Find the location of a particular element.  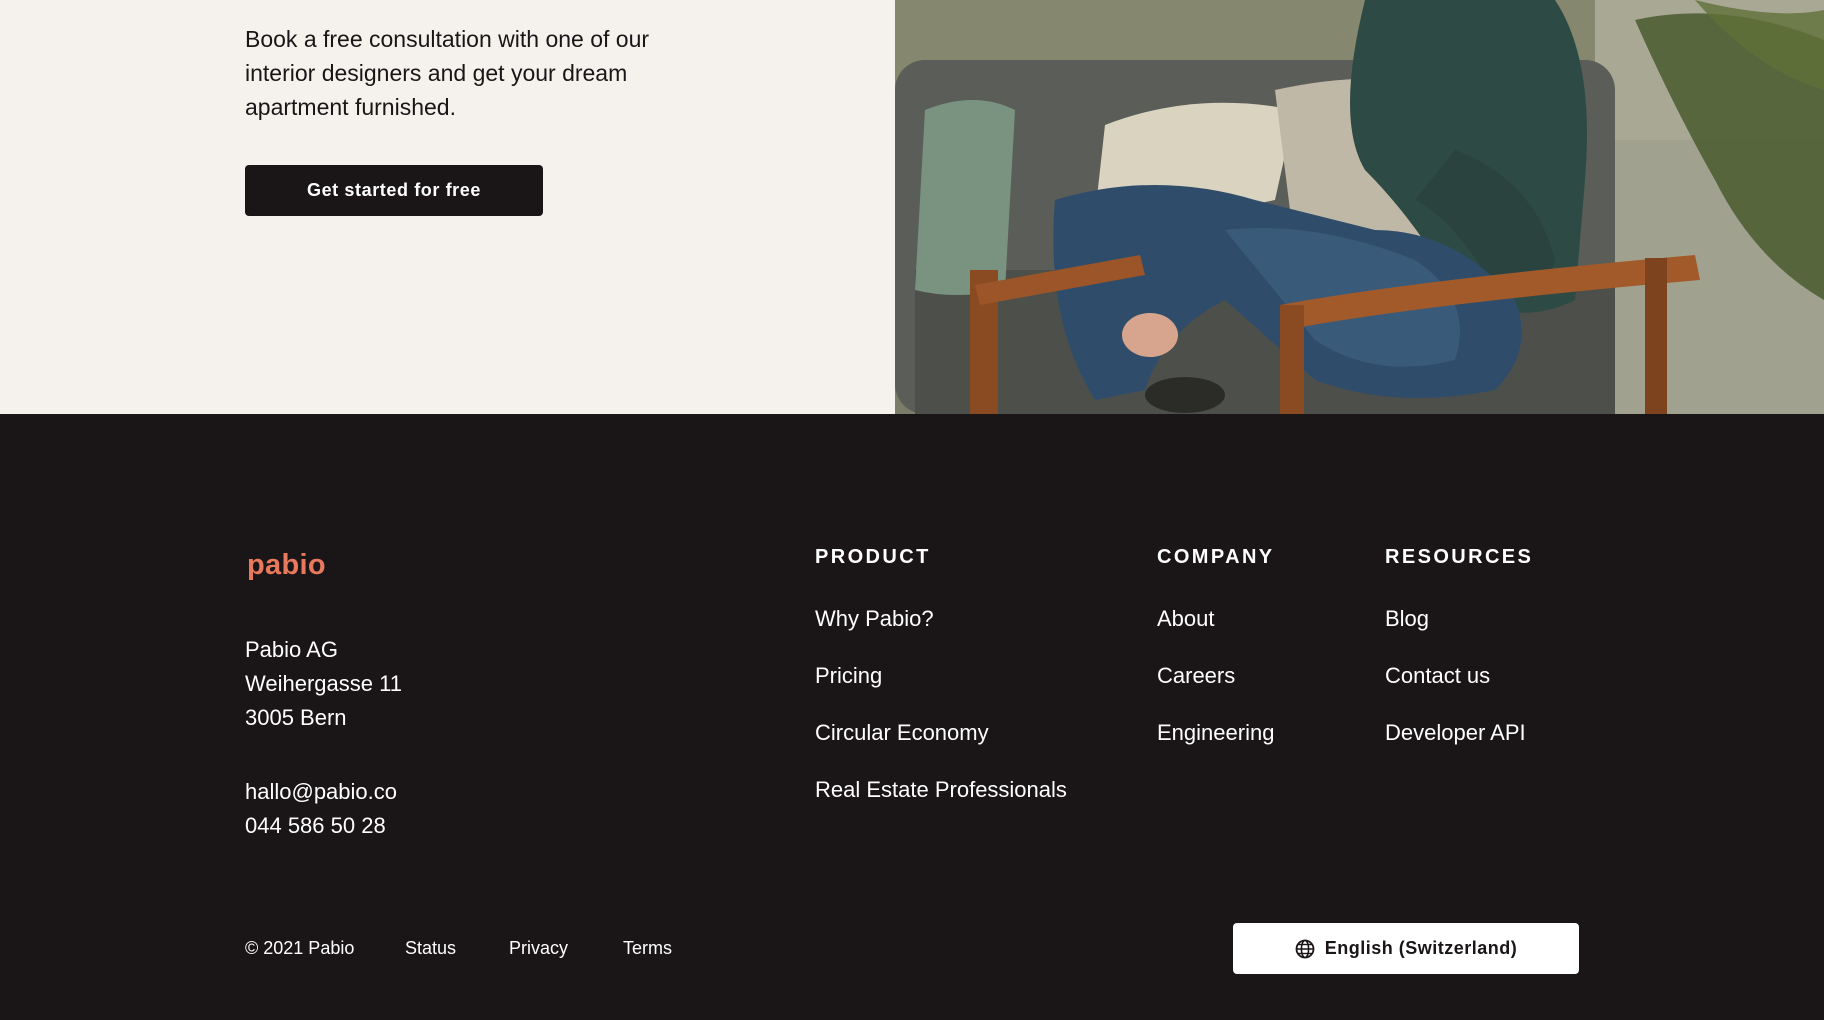

footer-link-contact-us: Contact us is located at coordinates (1459, 689).